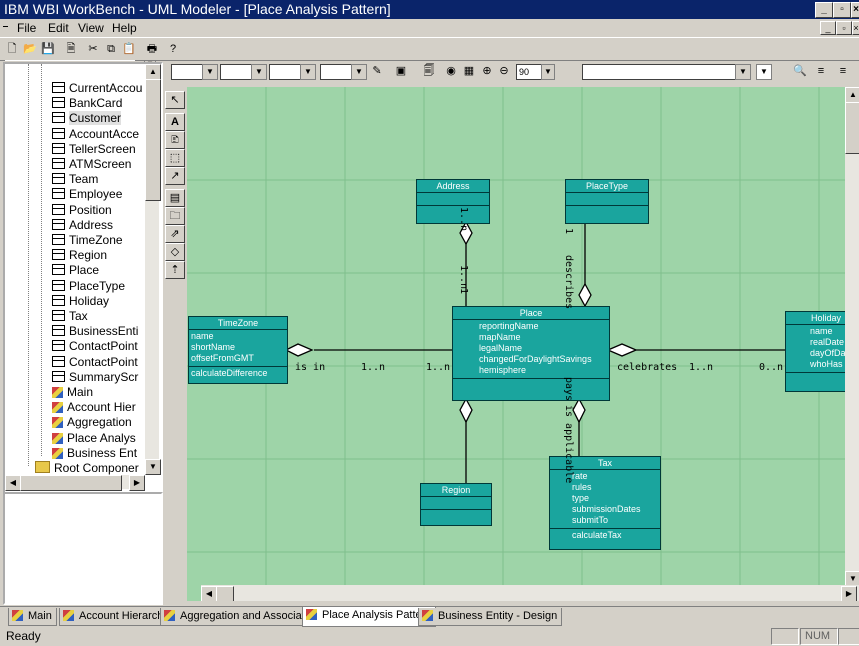 The height and width of the screenshot is (646, 859). Describe the element at coordinates (852, 337) in the screenshot. I see `canvas-vertical-scrollbar: ▲ ▼` at that location.